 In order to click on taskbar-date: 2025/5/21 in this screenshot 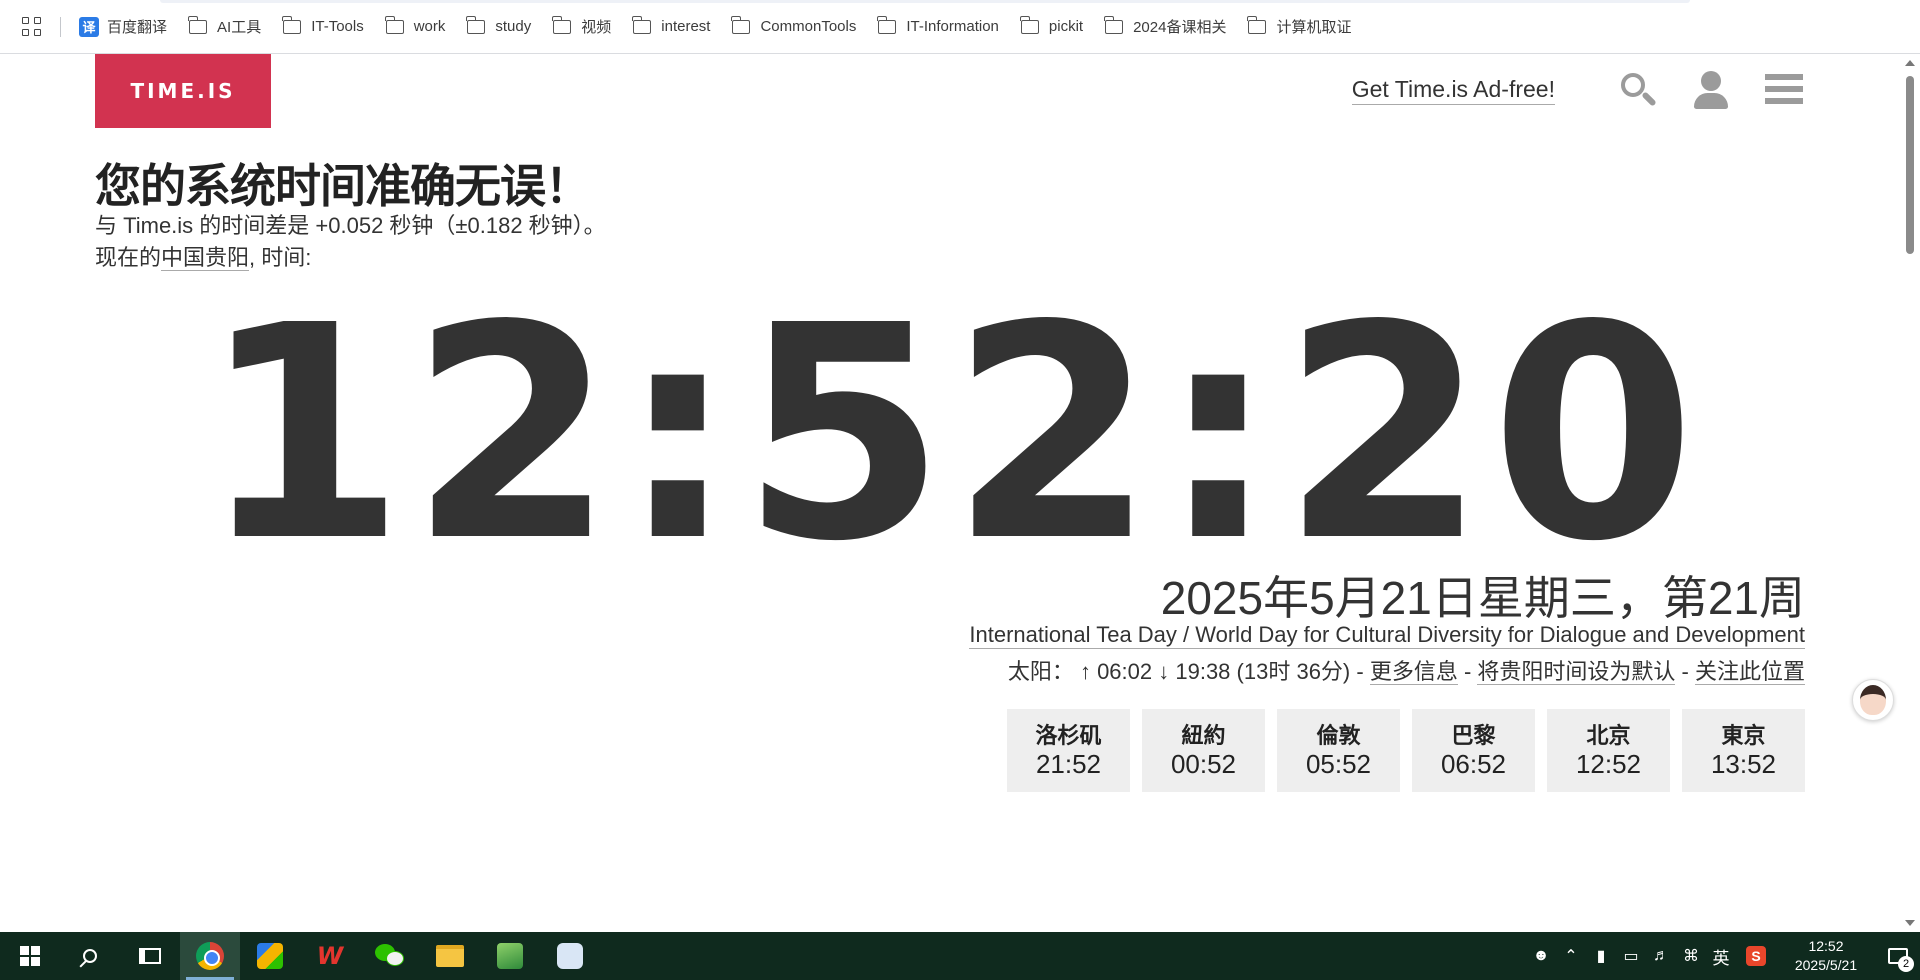, I will do `click(1826, 965)`.